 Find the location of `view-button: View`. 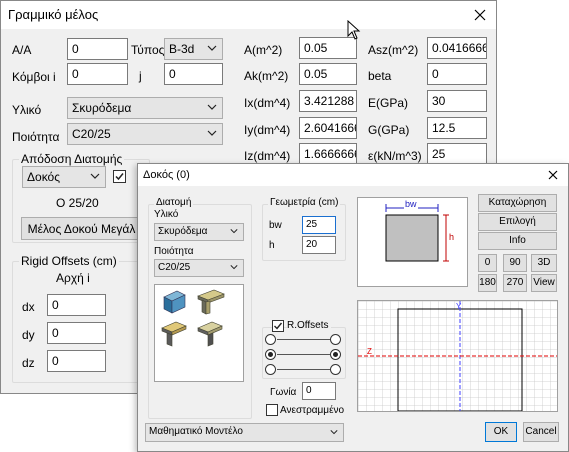

view-button: View is located at coordinates (544, 283).